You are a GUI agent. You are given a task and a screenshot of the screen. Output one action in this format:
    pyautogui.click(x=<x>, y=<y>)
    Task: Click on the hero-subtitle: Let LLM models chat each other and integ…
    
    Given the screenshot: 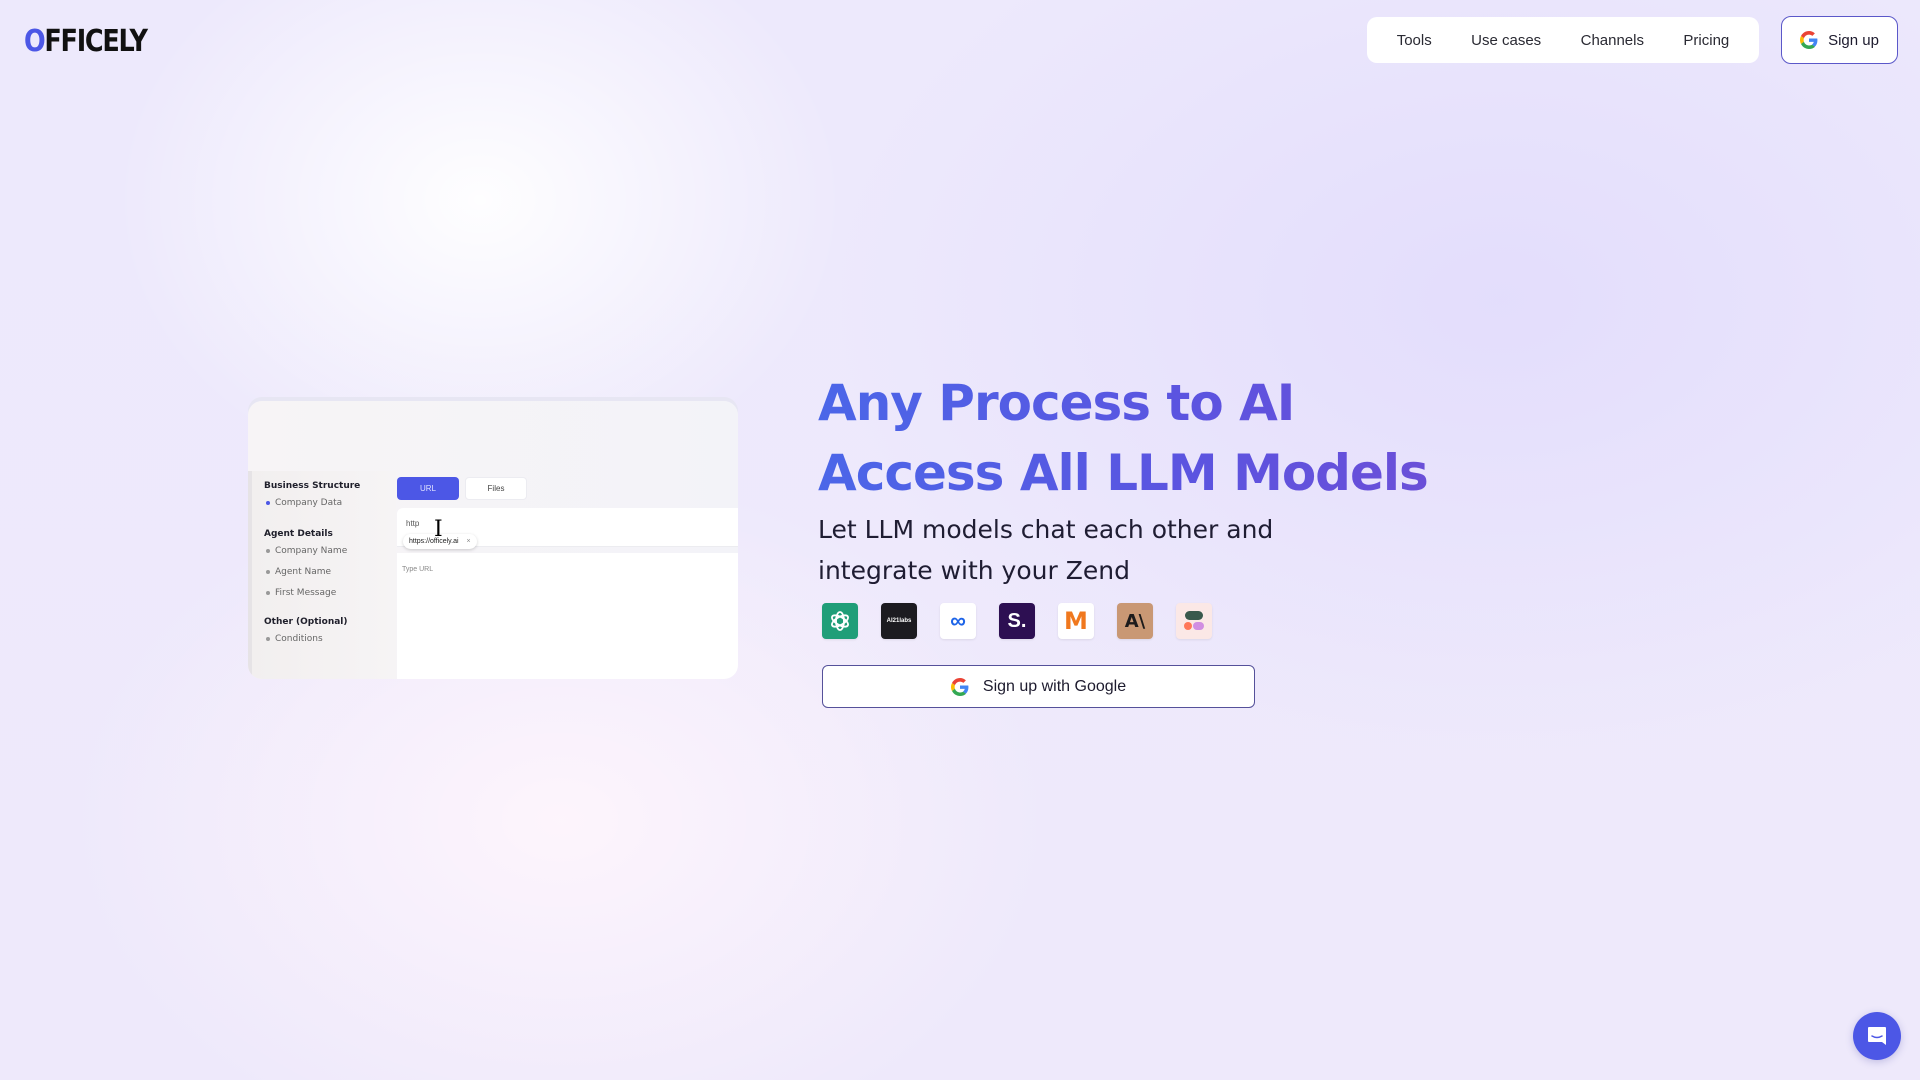 What is the action you would take?
    pyautogui.click(x=1078, y=550)
    